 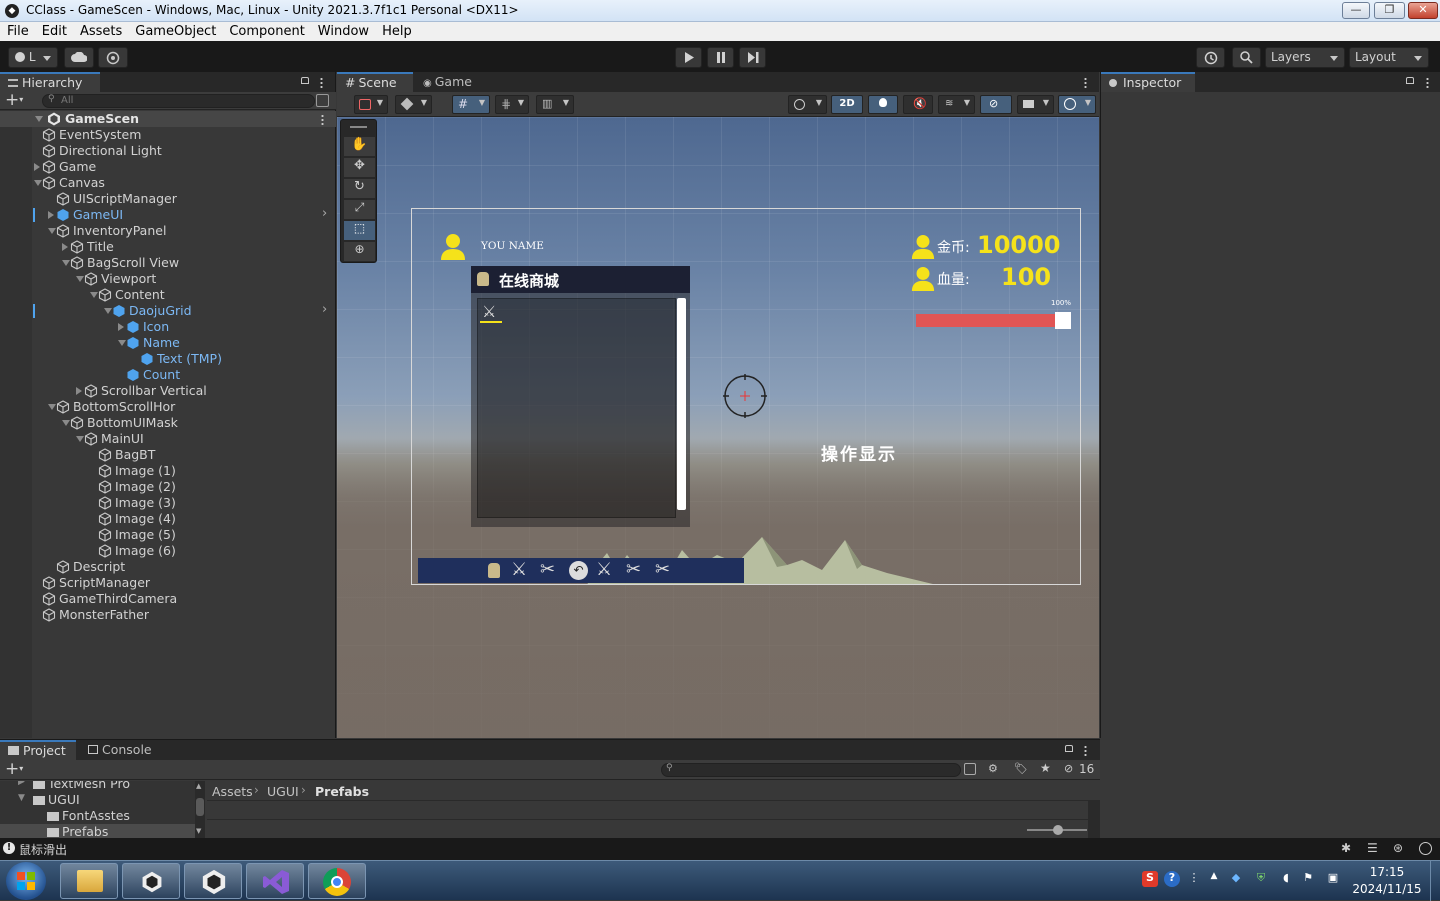 What do you see at coordinates (1425, 848) in the screenshot?
I see `check-icon` at bounding box center [1425, 848].